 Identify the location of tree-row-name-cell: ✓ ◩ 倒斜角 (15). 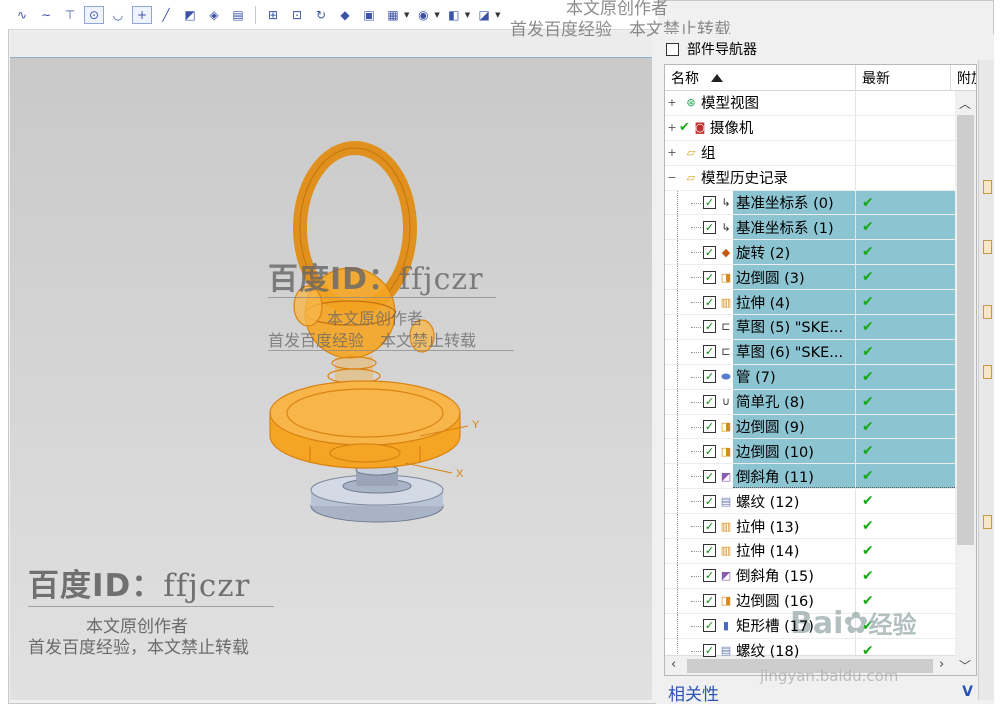
(760, 575).